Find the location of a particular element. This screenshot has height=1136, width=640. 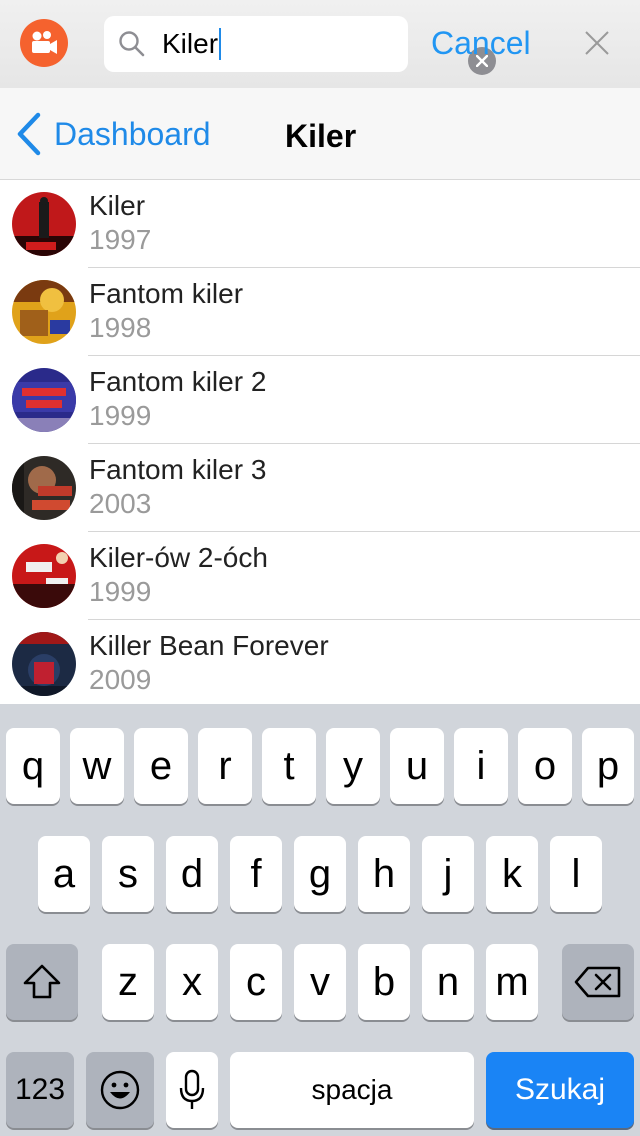

chevron-left-icon is located at coordinates (29, 134).